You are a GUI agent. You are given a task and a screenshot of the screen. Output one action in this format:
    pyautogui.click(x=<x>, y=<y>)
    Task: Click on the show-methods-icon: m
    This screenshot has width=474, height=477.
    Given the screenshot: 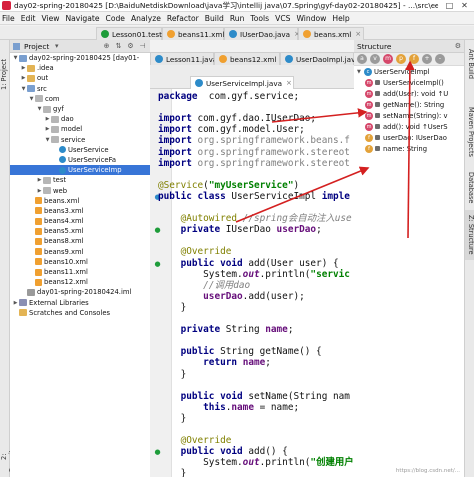 What is the action you would take?
    pyautogui.click(x=388, y=59)
    